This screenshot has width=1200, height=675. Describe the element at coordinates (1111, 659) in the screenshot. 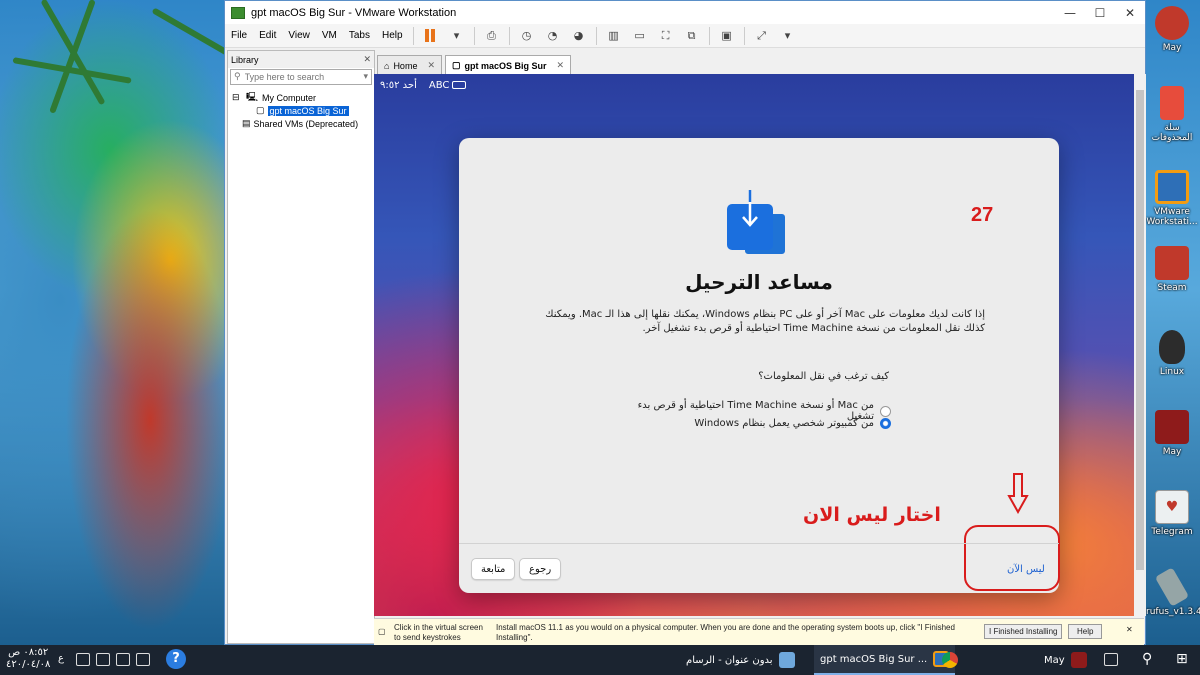

I see `task-view-icon` at that location.